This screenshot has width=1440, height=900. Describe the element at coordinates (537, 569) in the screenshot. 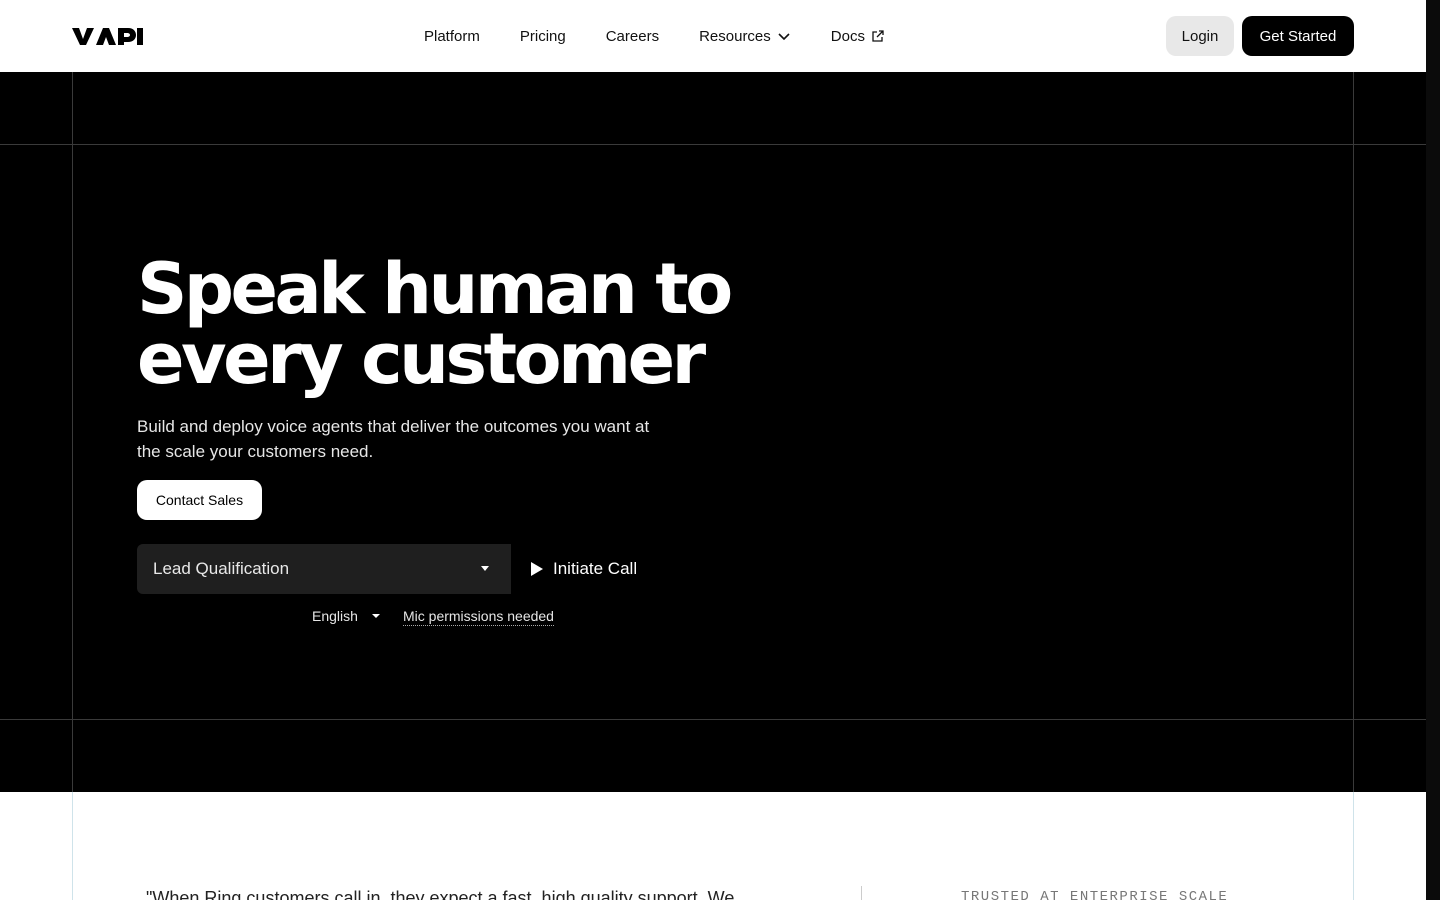

I see `play-icon` at that location.